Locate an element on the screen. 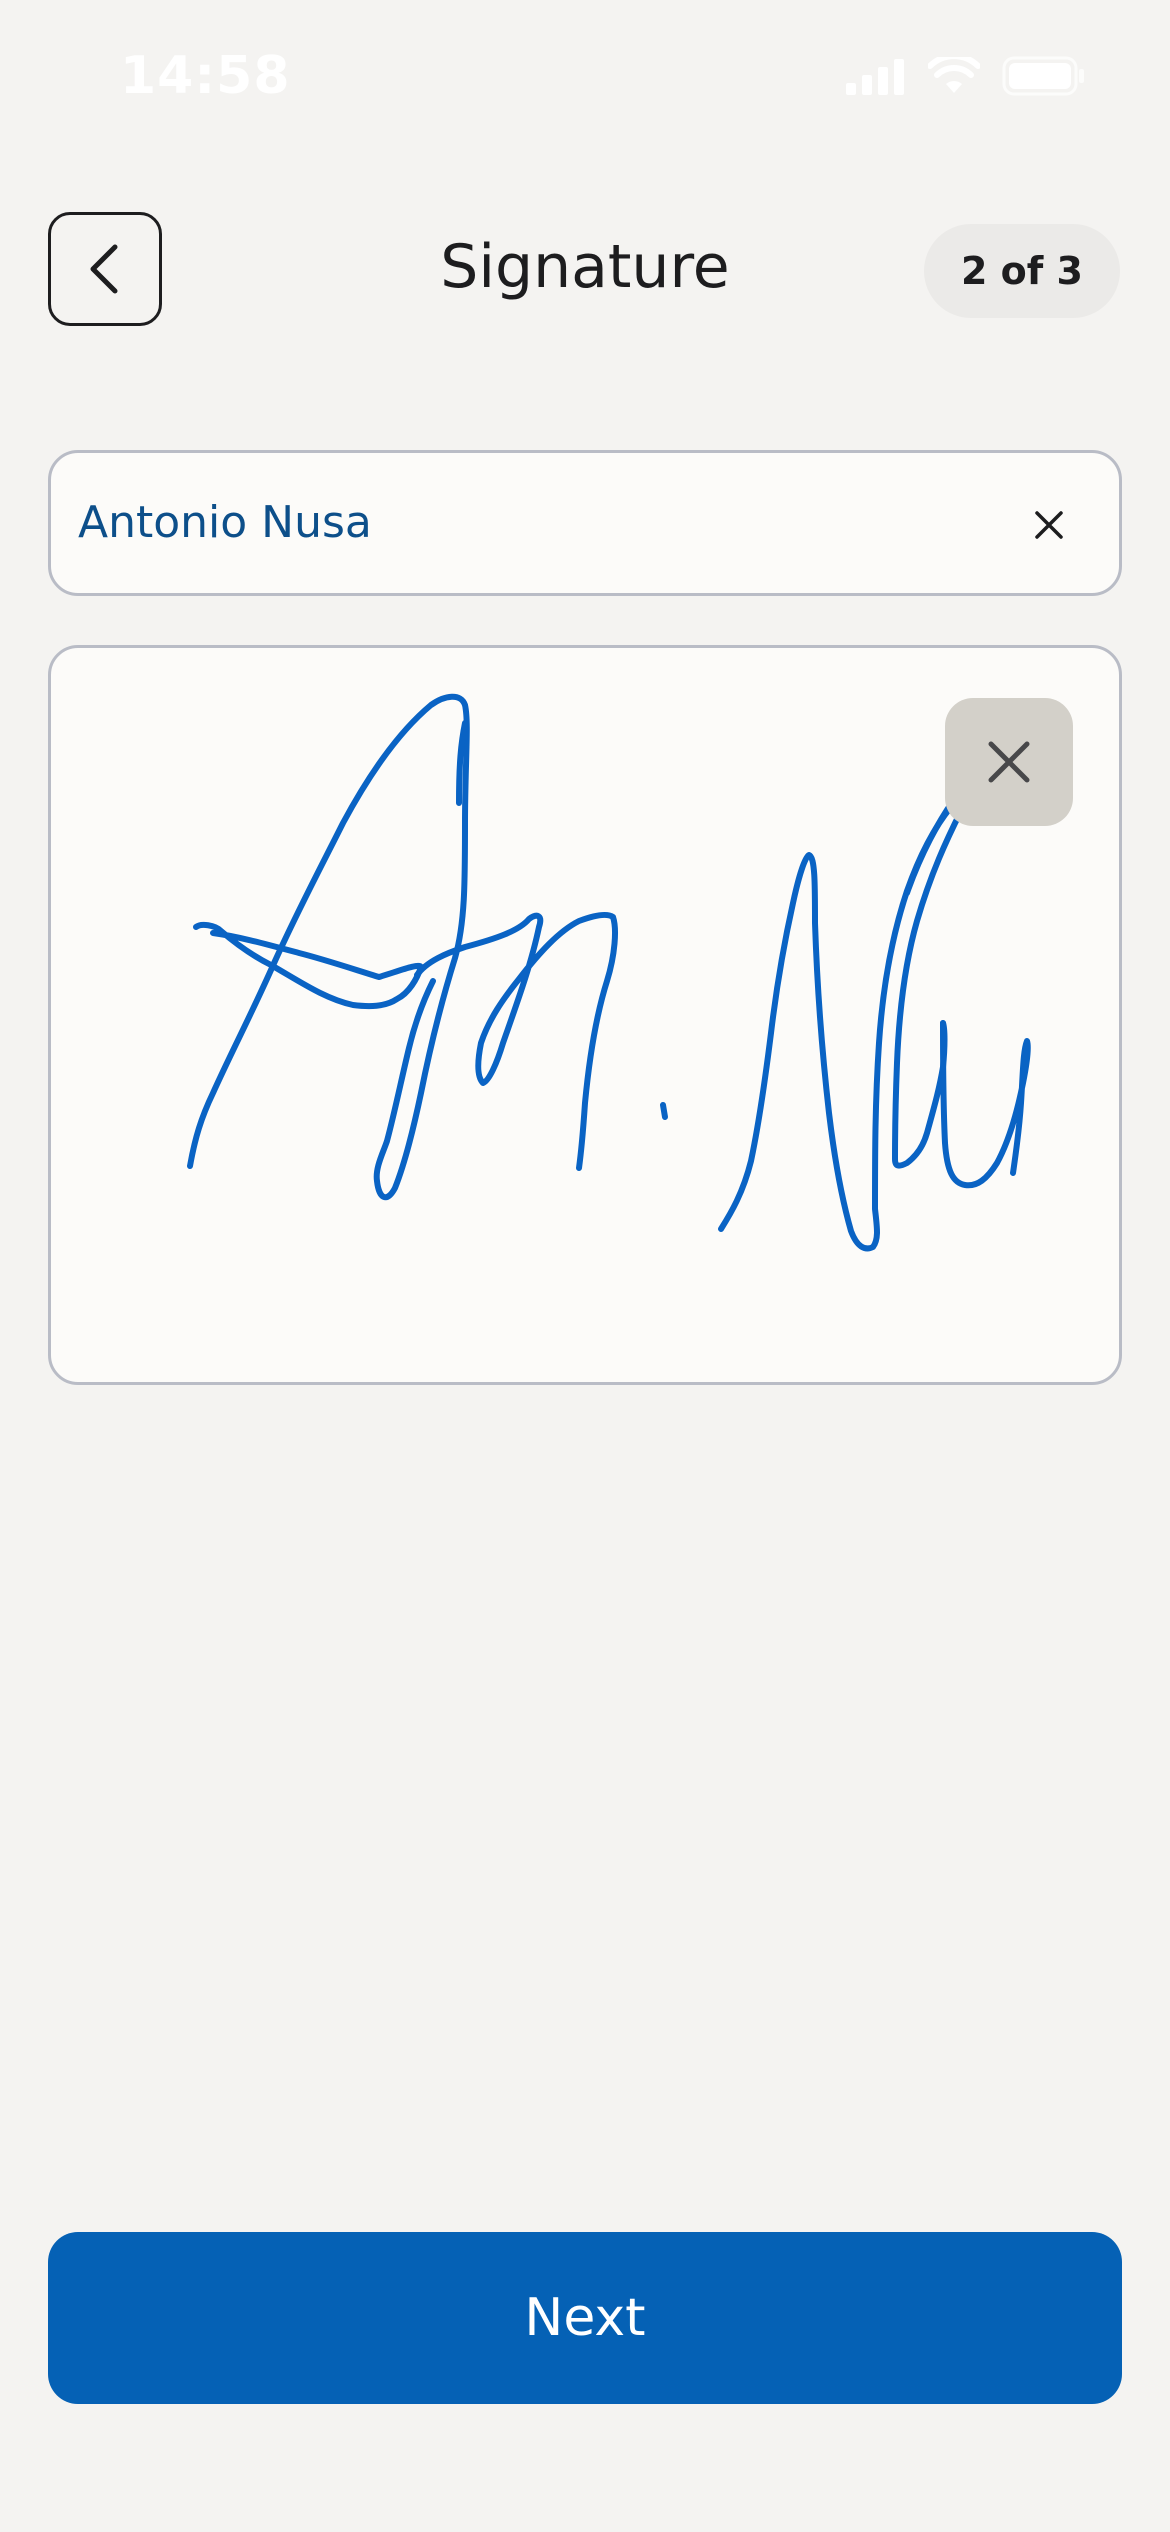 The image size is (1170, 2532). wifi-icon is located at coordinates (954, 75).